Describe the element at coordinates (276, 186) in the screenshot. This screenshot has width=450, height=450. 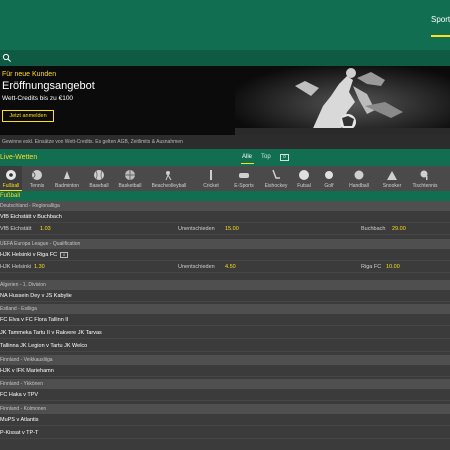
I see `sport-label: Eishockey` at that location.